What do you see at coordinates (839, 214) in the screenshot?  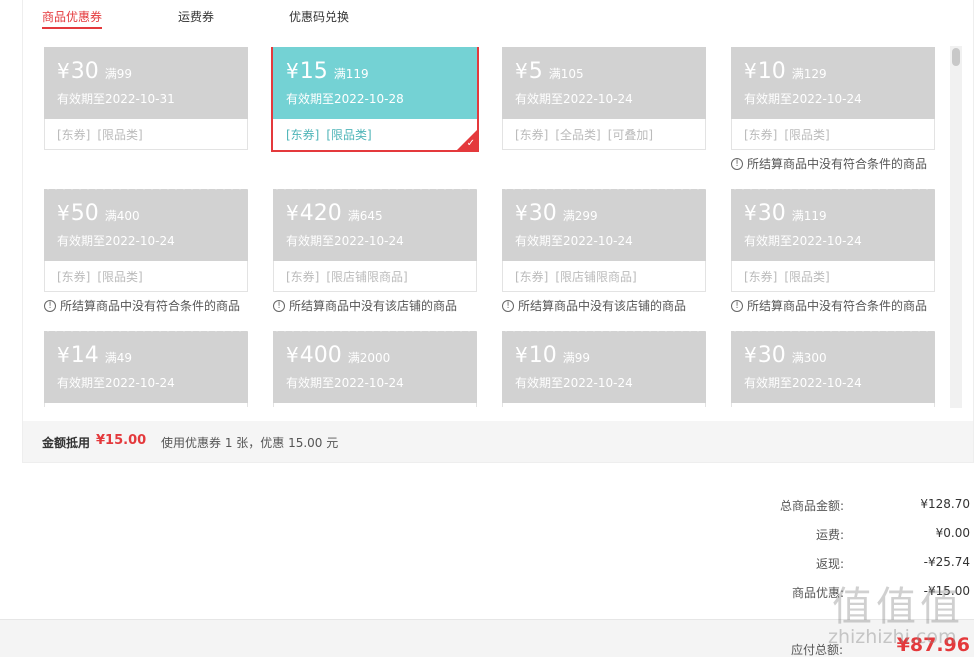 I see `coupon-price: ¥30 满119` at bounding box center [839, 214].